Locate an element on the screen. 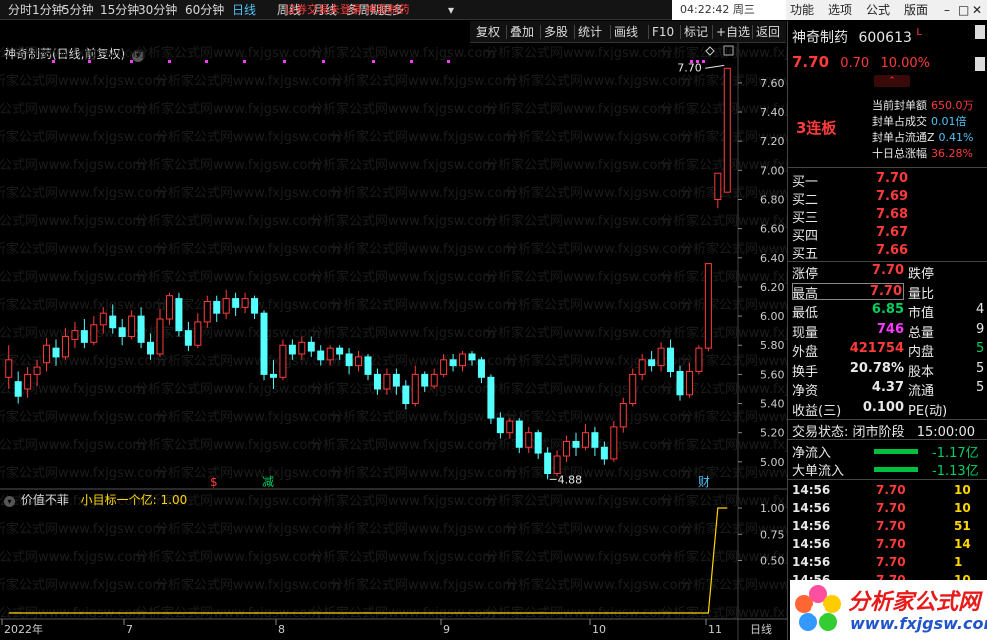 The width and height of the screenshot is (987, 640). stock-code: 600613 is located at coordinates (885, 38).